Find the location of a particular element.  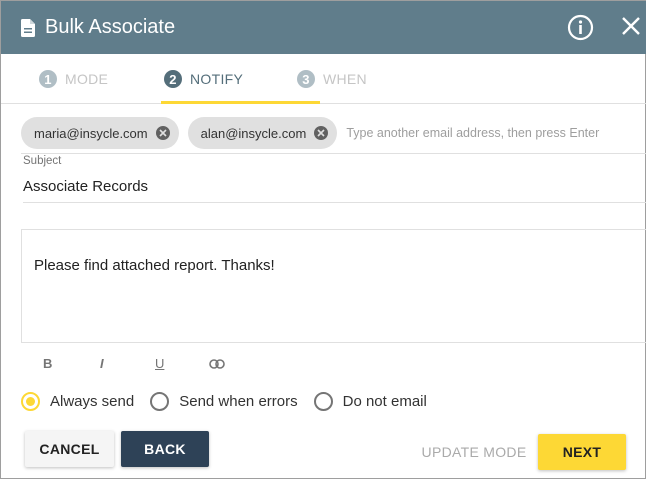

update-mode-button: UPDATE MODE is located at coordinates (474, 452).